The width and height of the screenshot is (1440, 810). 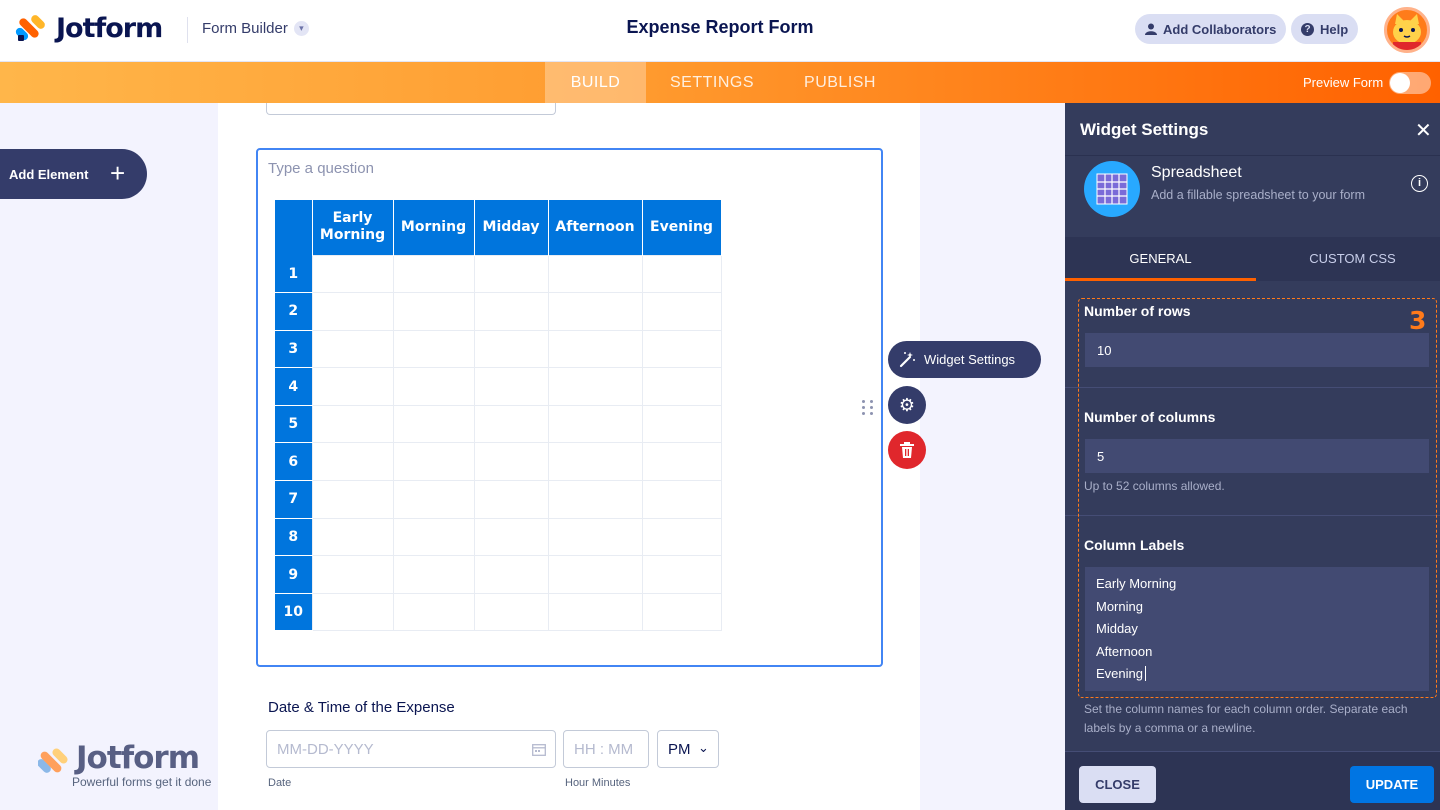 I want to click on gear-icon: ⚙, so click(x=907, y=404).